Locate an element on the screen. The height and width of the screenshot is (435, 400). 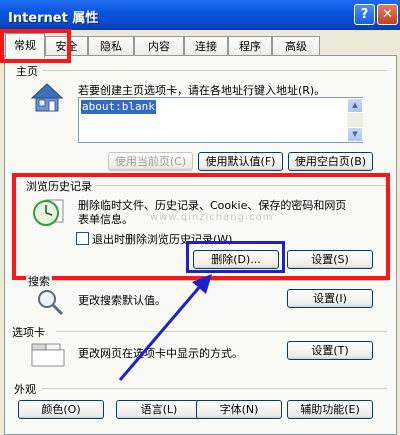
languages-button: 语言(L) is located at coordinates (159, 409).